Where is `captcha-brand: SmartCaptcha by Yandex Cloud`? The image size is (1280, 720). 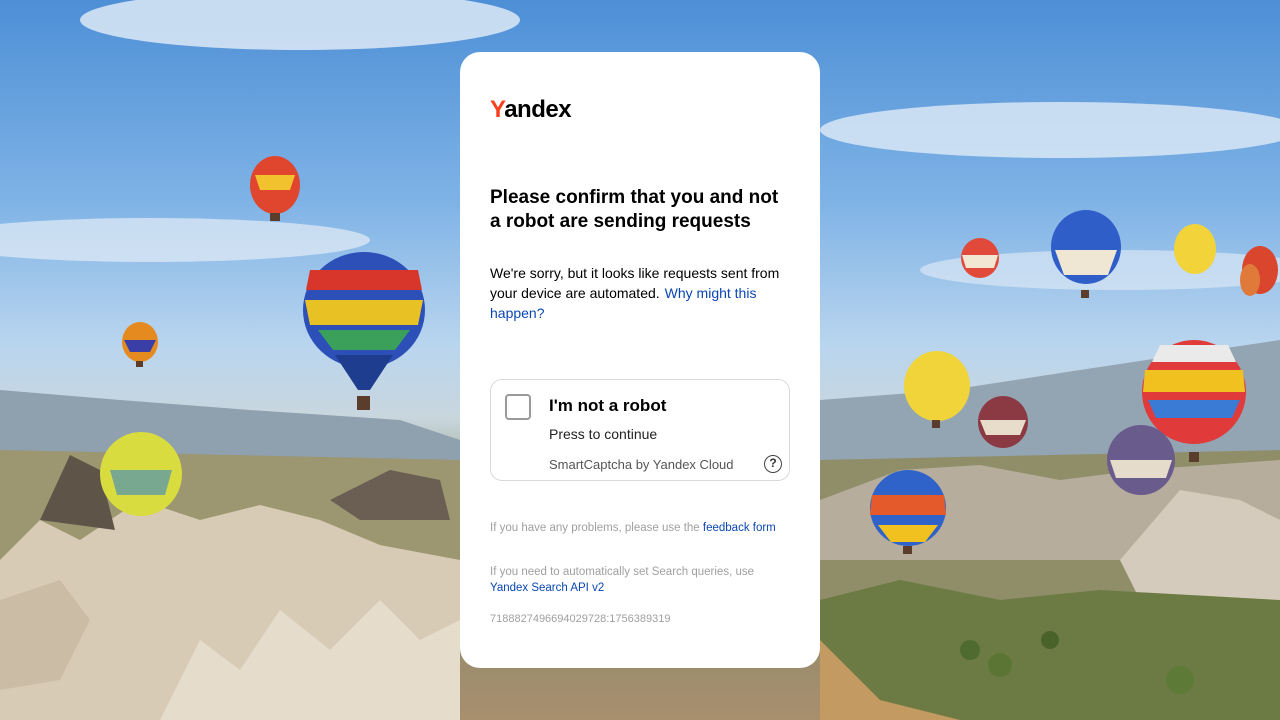 captcha-brand: SmartCaptcha by Yandex Cloud is located at coordinates (641, 464).